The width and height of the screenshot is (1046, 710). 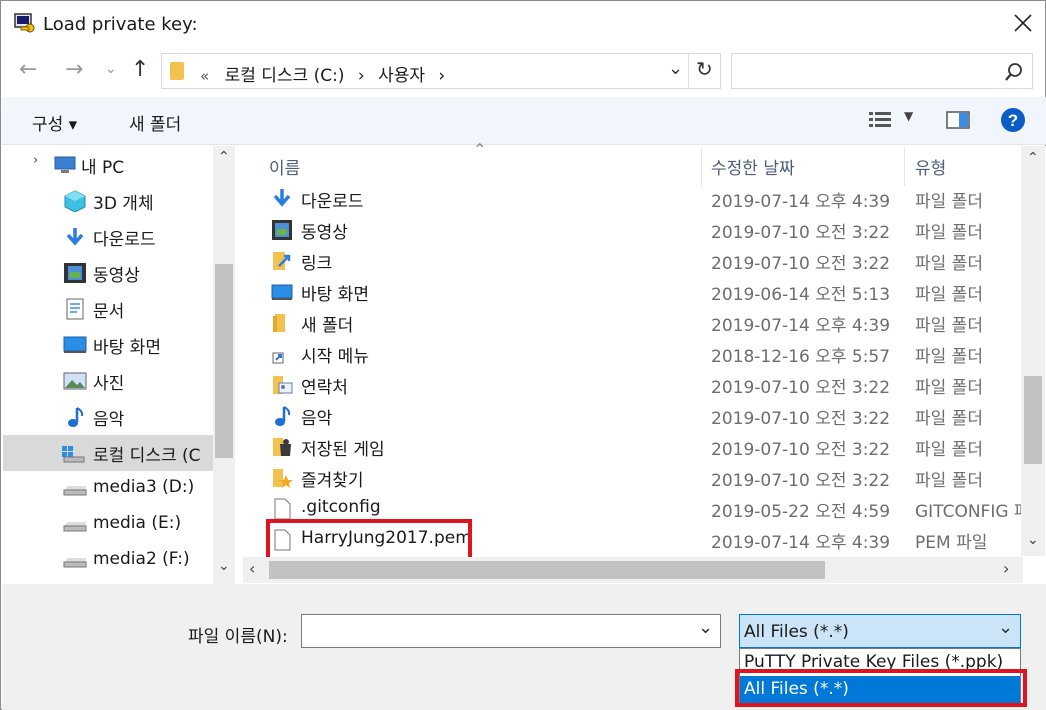 I want to click on sidebar-item-3d-objects: 3D 개체, so click(x=108, y=201).